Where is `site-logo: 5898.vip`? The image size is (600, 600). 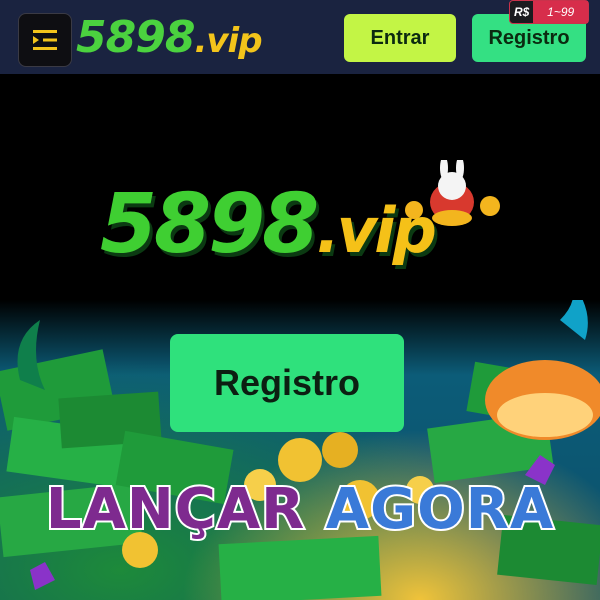
site-logo: 5898.vip is located at coordinates (169, 38).